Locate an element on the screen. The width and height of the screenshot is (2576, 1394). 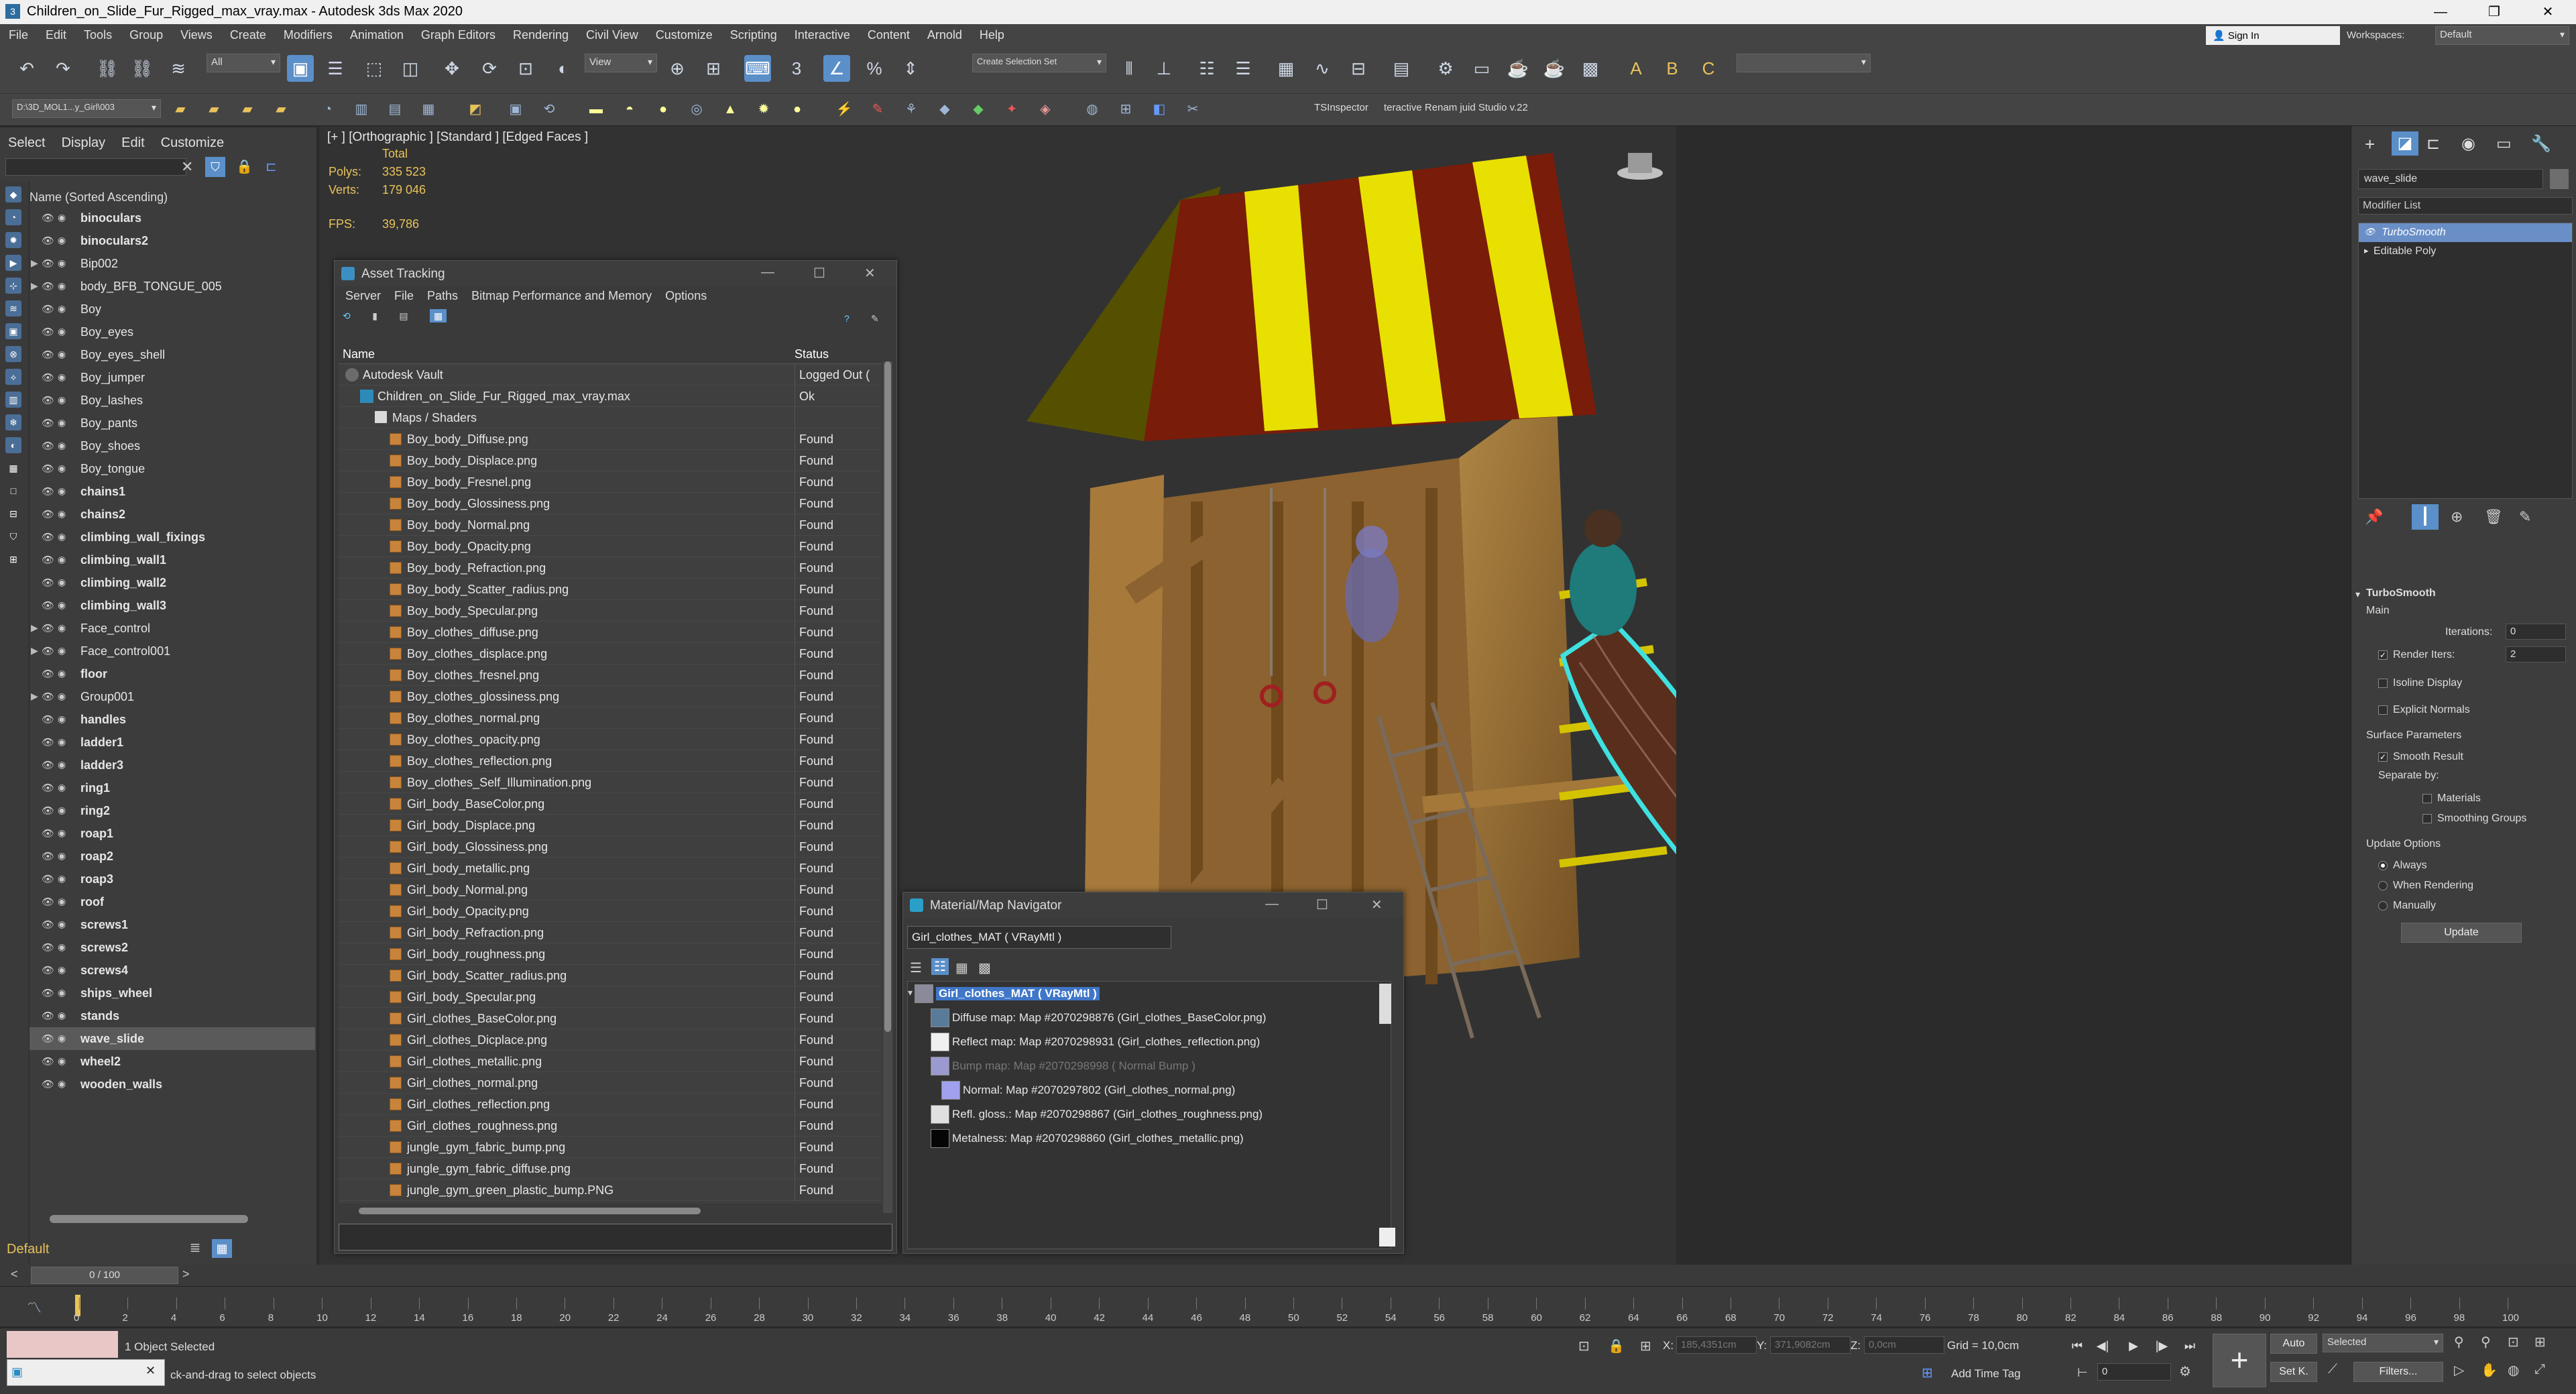
time-config-icon: ⚙ is located at coordinates (2185, 1371).